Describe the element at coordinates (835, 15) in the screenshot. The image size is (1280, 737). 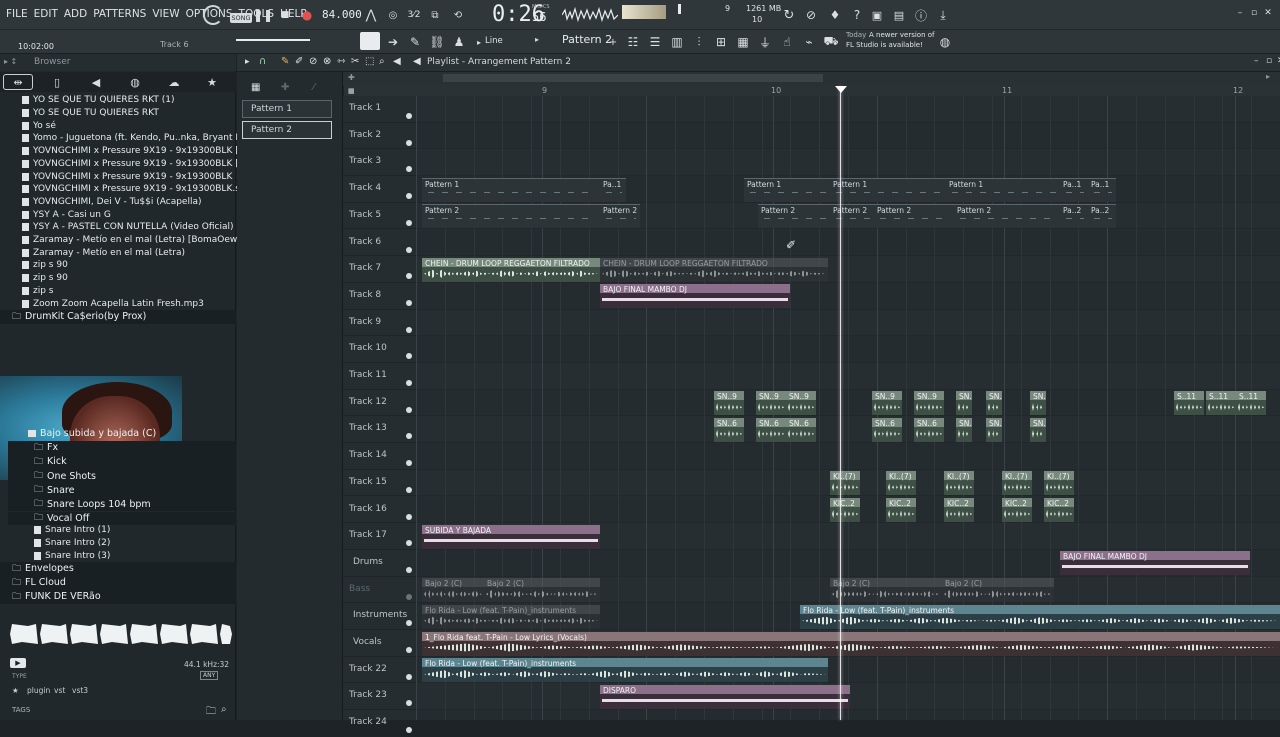
I see `microphone-icon: ♦` at that location.